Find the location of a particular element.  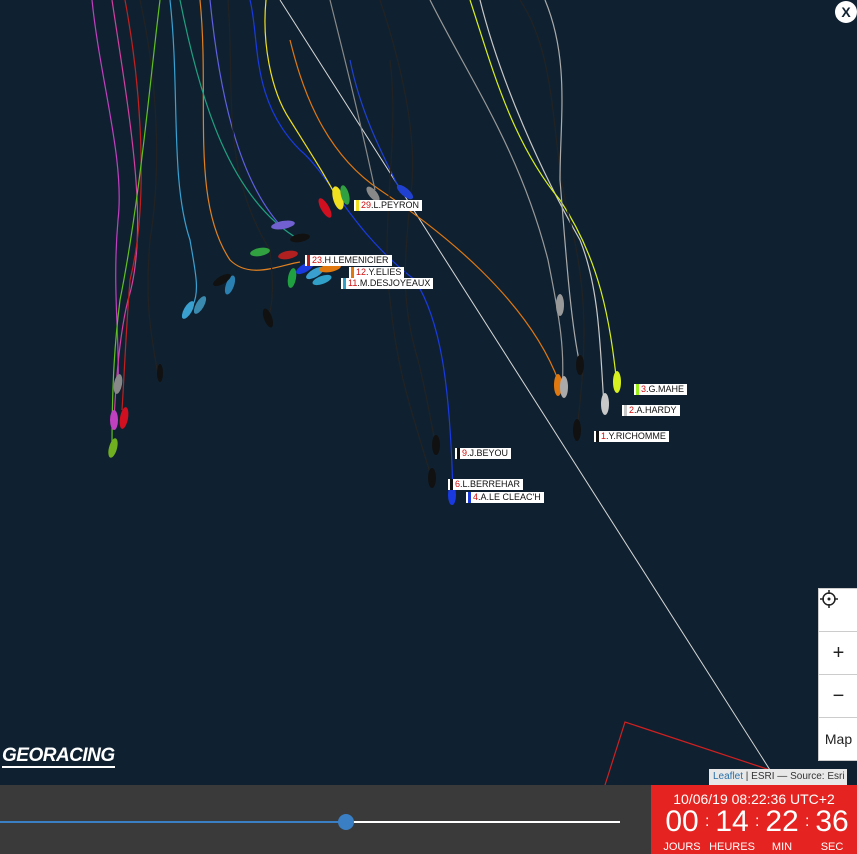

countdown-seconds: 36 is located at coordinates (832, 821).